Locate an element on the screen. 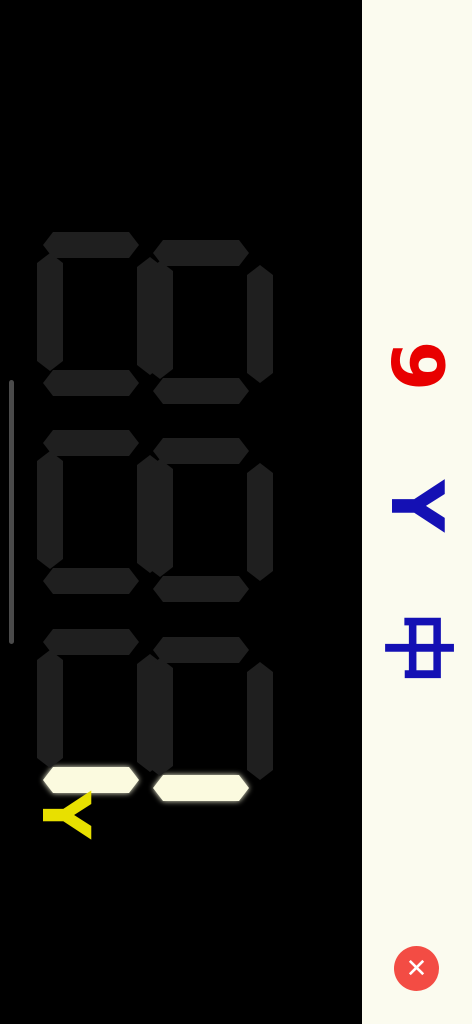 Image resolution: width=472 pixels, height=1024 pixels. segment-row2-left-top is located at coordinates (91, 443).